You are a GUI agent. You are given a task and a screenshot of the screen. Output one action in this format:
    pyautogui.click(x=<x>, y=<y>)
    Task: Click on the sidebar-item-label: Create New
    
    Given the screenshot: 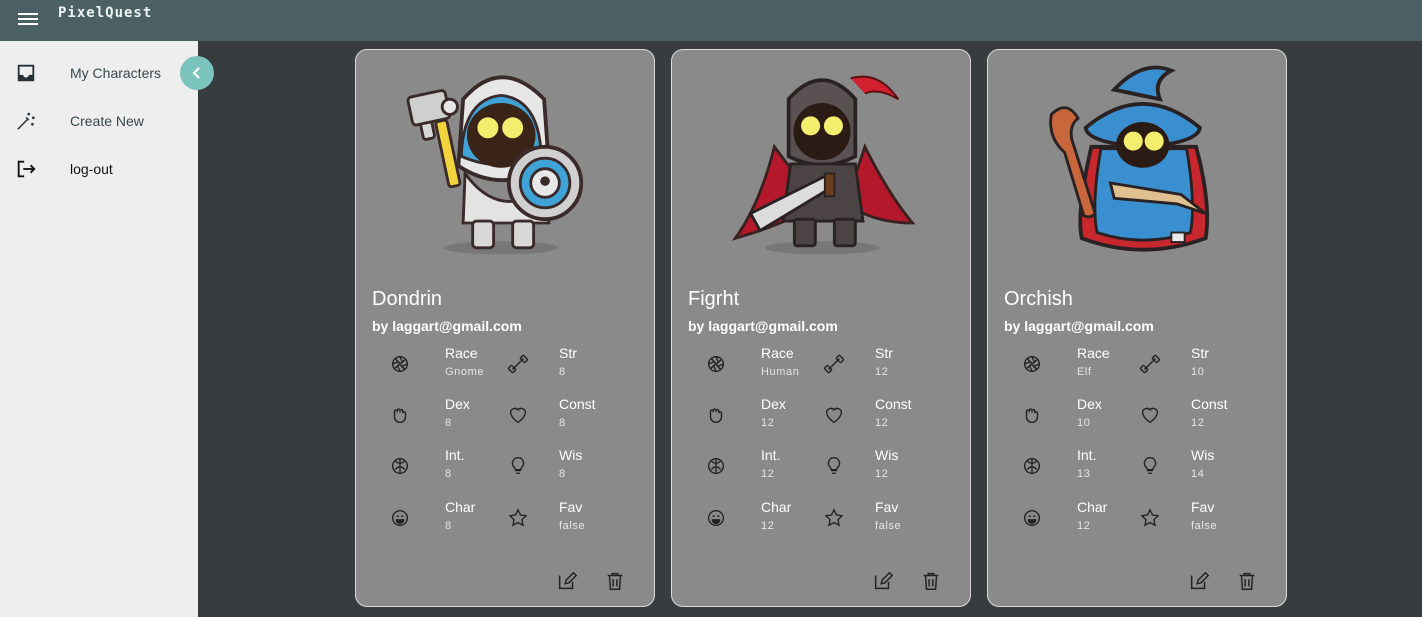 What is the action you would take?
    pyautogui.click(x=107, y=121)
    